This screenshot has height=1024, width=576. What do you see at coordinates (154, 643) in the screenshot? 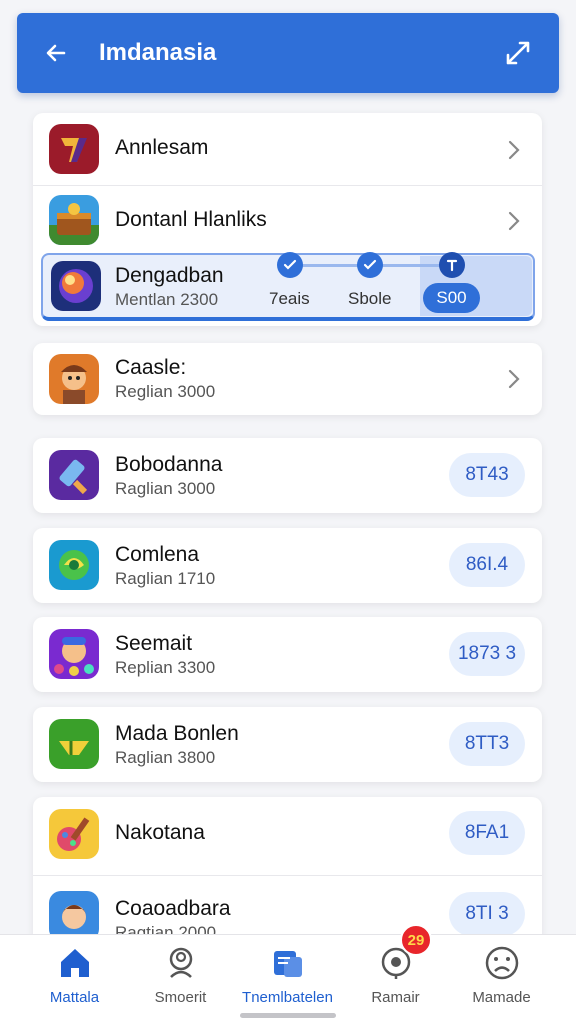
I see `app-name: Seemait` at bounding box center [154, 643].